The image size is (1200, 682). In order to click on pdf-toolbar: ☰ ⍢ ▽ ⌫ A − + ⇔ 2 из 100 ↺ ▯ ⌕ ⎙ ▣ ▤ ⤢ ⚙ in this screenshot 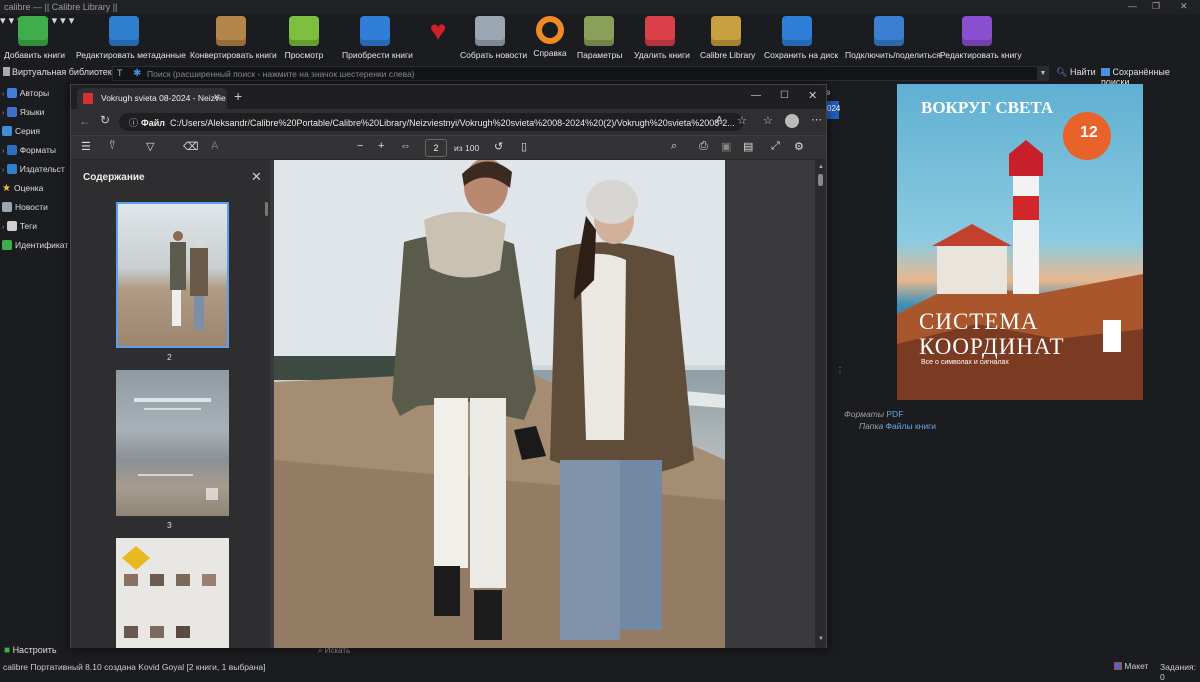, I will do `click(448, 147)`.